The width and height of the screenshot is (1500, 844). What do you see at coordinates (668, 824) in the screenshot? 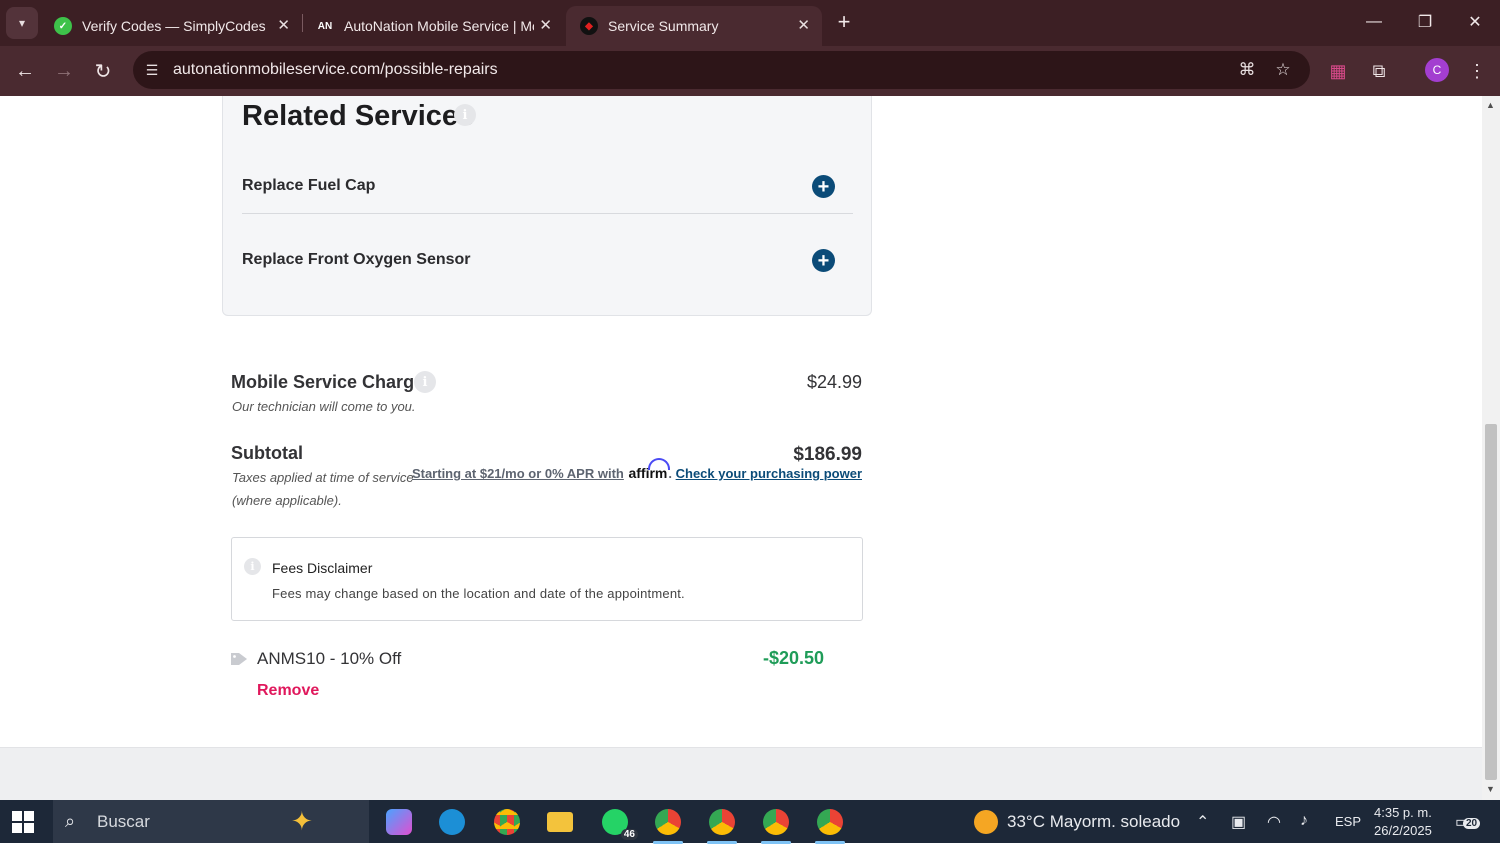
I see `chrome-profile-s-icon` at bounding box center [668, 824].